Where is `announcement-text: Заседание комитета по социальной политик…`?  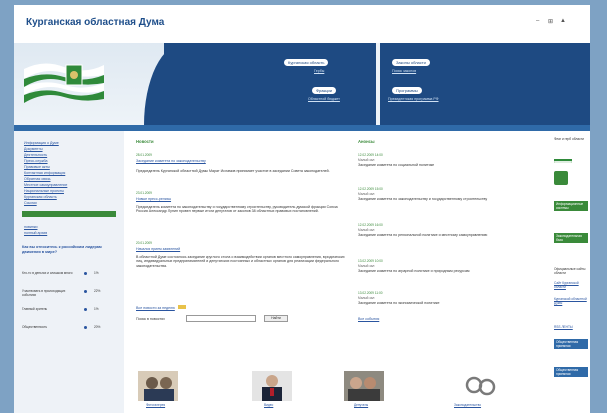 announcement-text: Заседание комитета по социальной политик… is located at coordinates (450, 165).